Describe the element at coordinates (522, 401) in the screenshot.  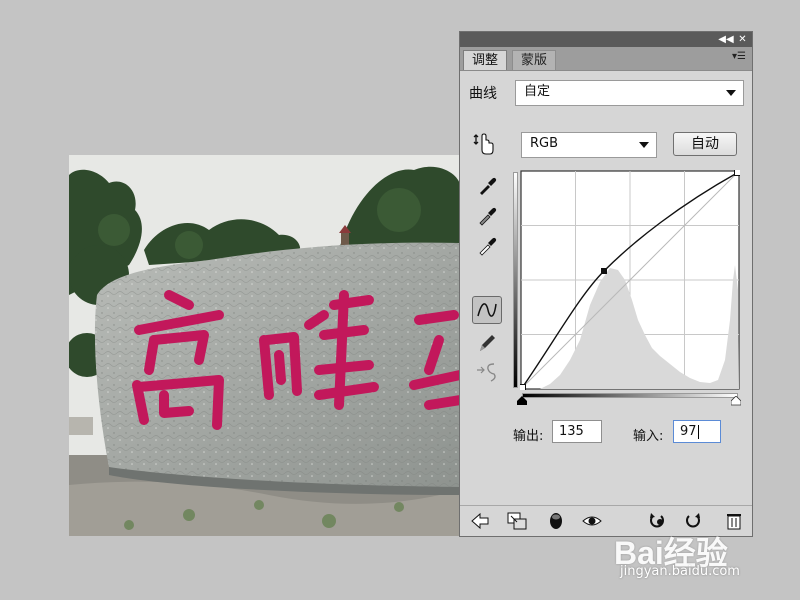
I see `black-point-slider` at that location.